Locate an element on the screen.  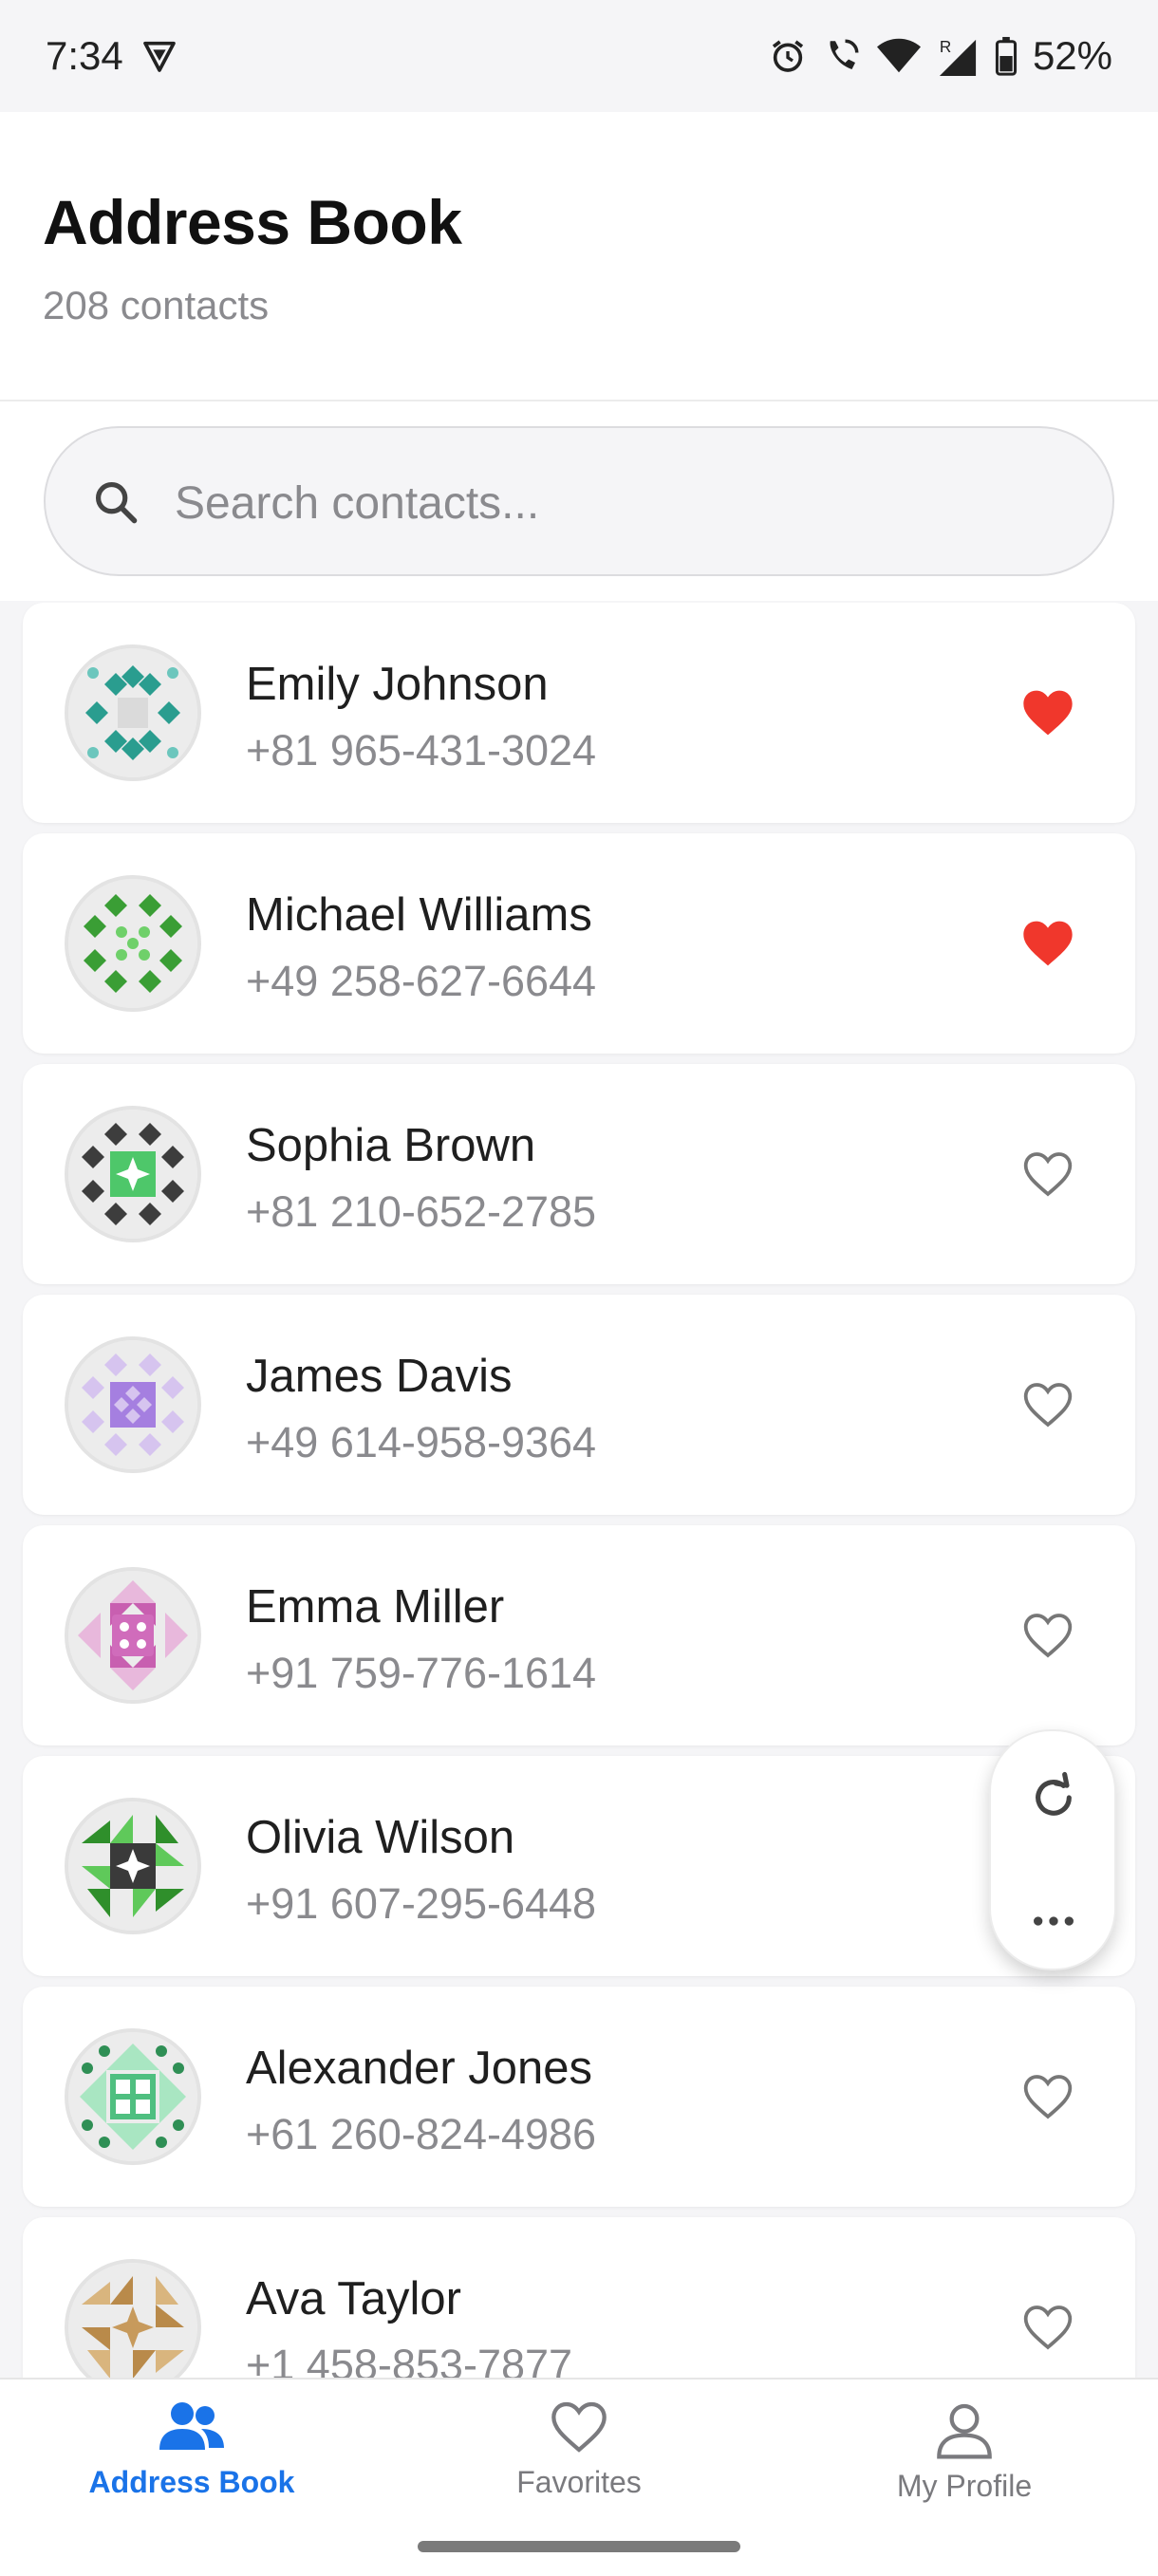
contact-name: Alexander Jones is located at coordinates (419, 2068).